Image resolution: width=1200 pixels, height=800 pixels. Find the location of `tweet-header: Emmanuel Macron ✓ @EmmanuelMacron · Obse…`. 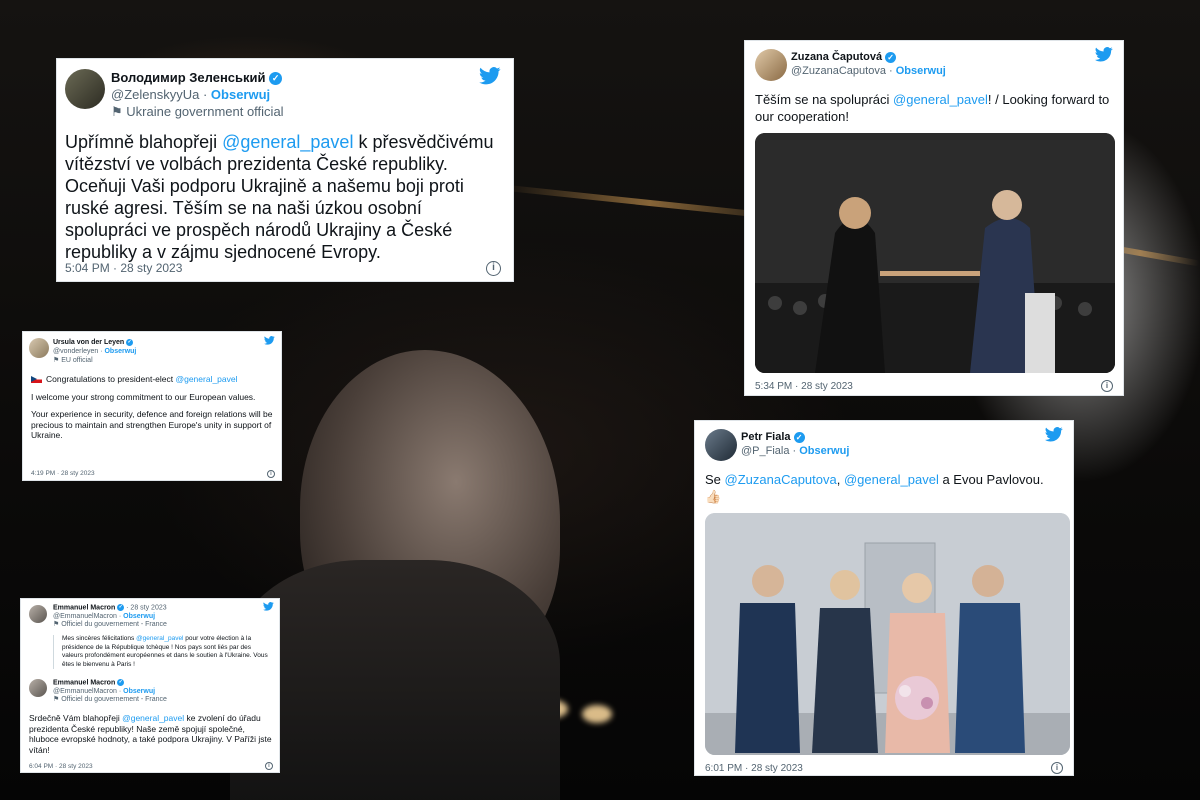

tweet-header: Emmanuel Macron ✓ @EmmanuelMacron · Obse… is located at coordinates (110, 691).